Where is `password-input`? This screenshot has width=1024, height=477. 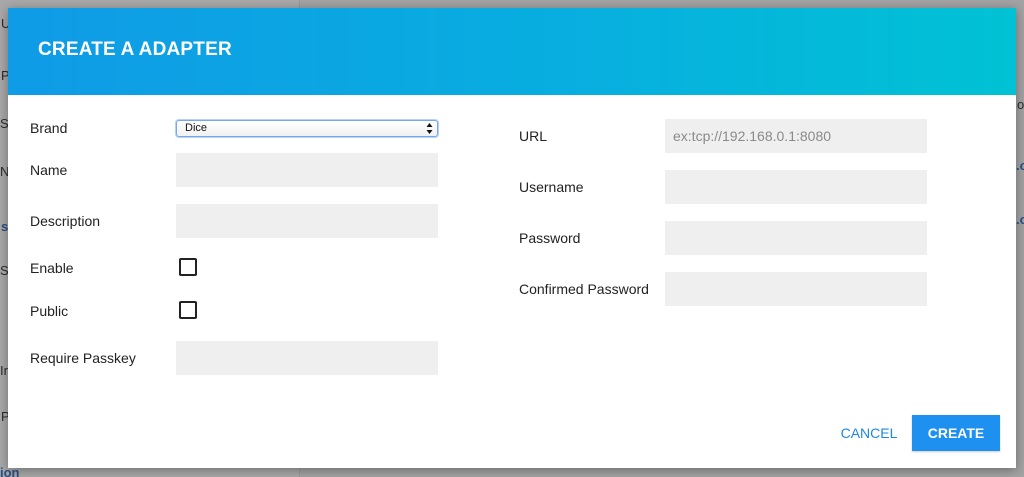 password-input is located at coordinates (796, 238).